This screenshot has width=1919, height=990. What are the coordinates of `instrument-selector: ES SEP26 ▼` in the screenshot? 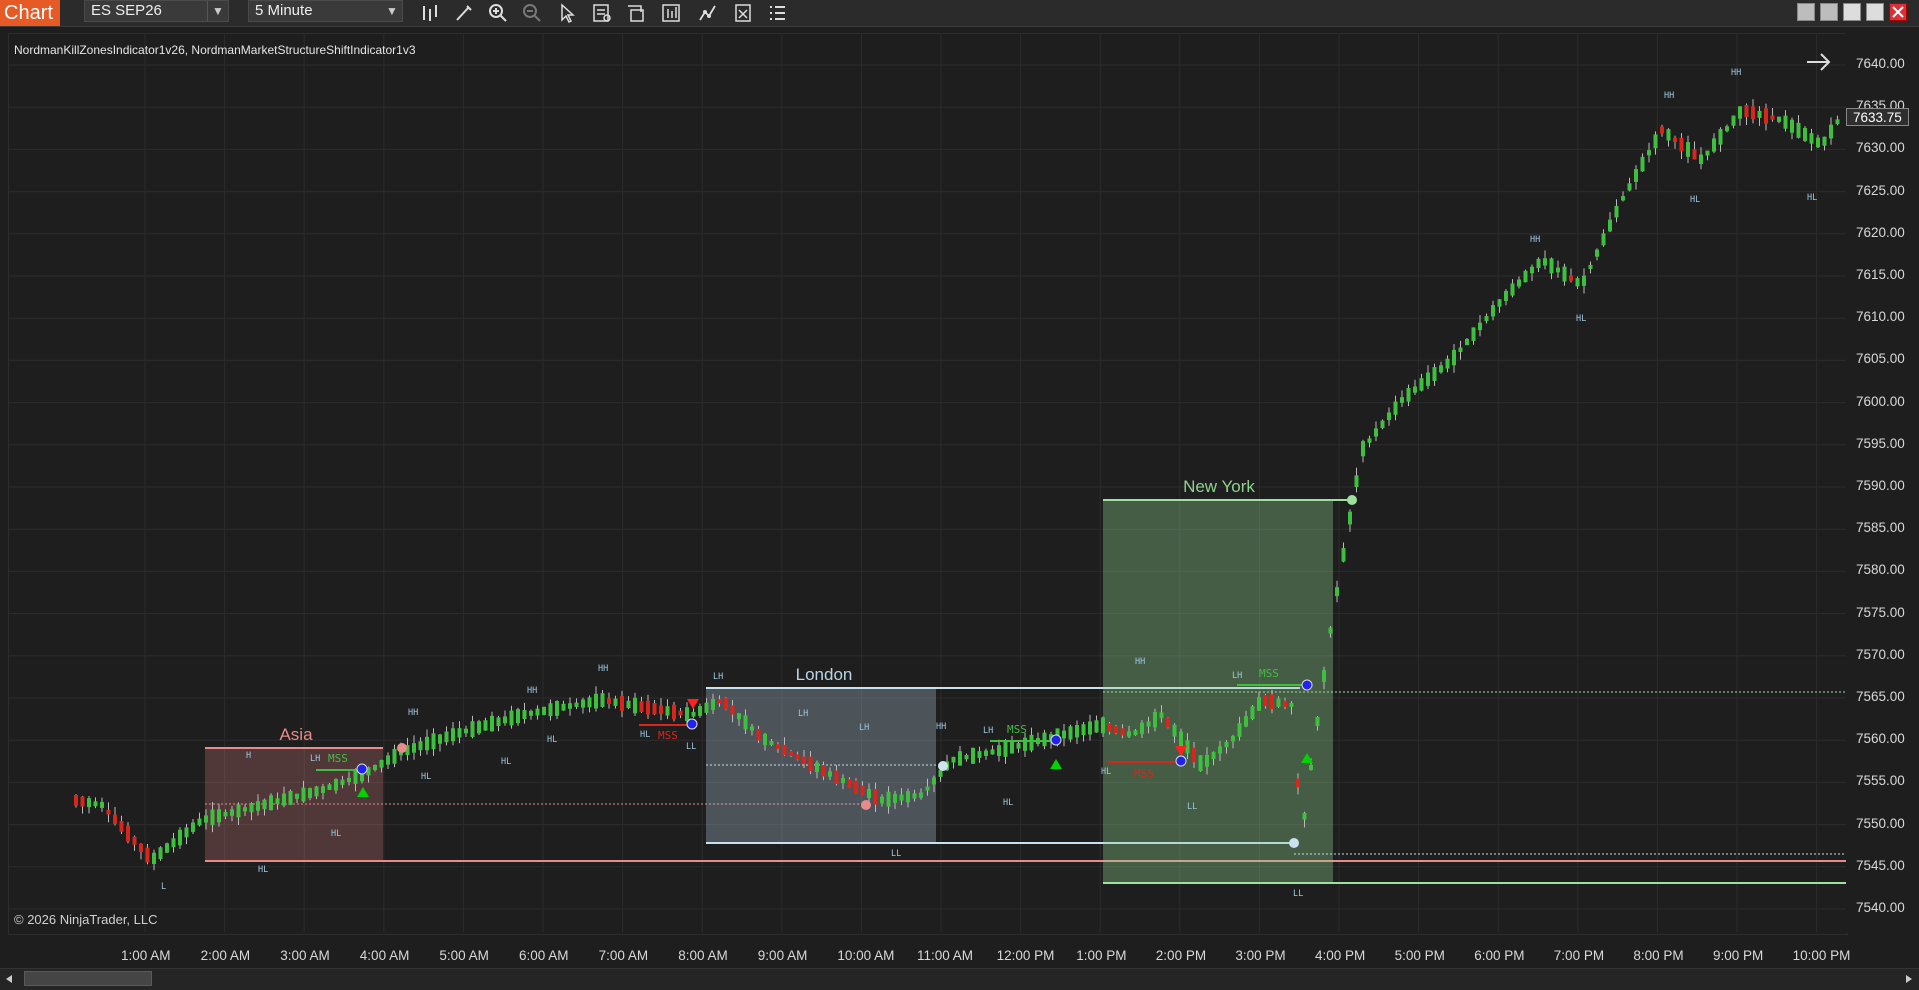 It's located at (156, 11).